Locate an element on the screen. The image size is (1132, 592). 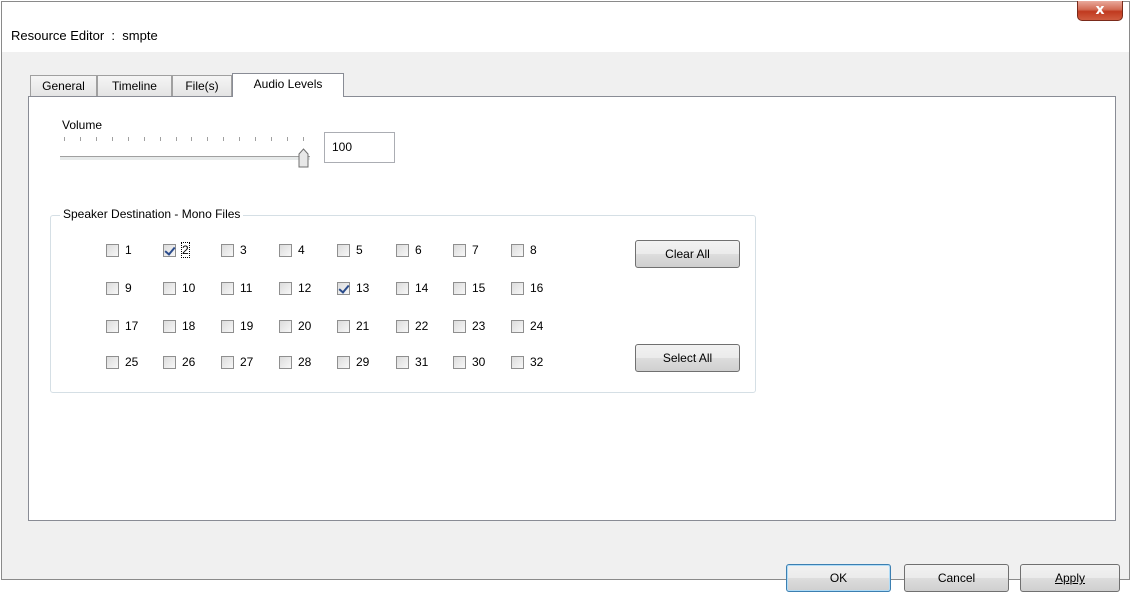
speaker-checkbox: 3 is located at coordinates (234, 250).